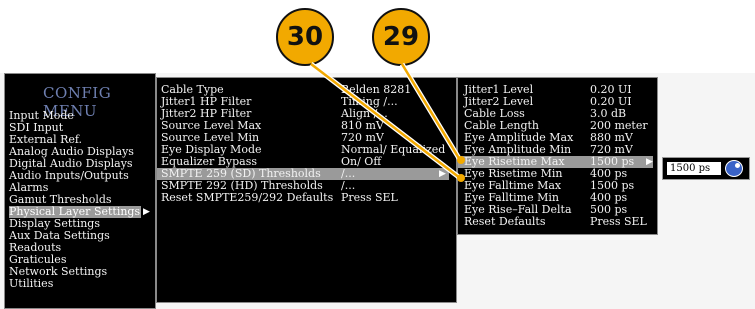 This screenshot has height=309, width=755. What do you see at coordinates (369, 198) in the screenshot?
I see `physical-layer-value: Press SEL` at bounding box center [369, 198].